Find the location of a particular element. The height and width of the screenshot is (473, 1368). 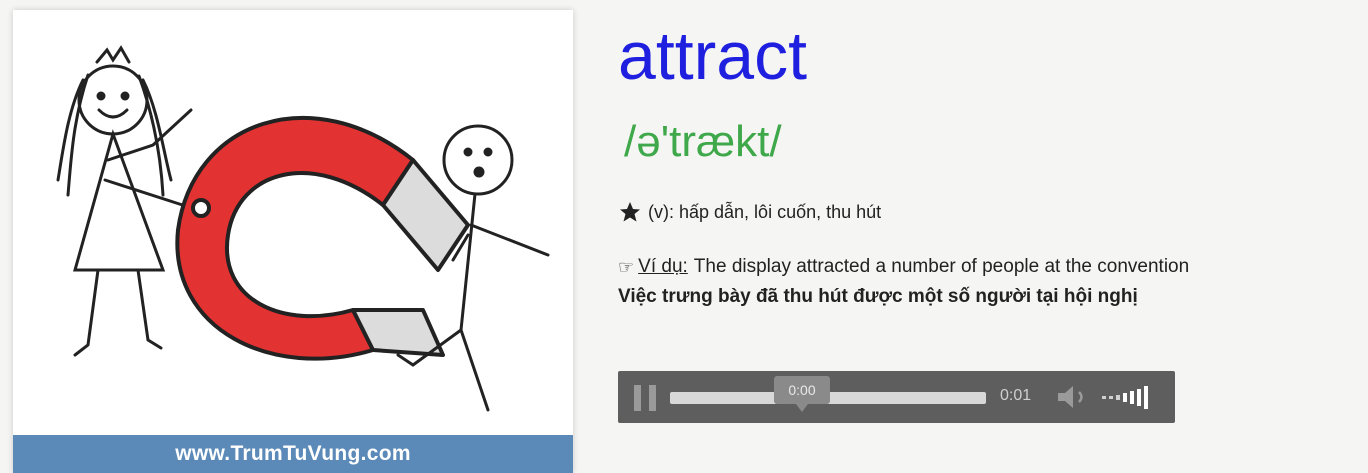

pointing-hand-icon: ☞ is located at coordinates (626, 266).